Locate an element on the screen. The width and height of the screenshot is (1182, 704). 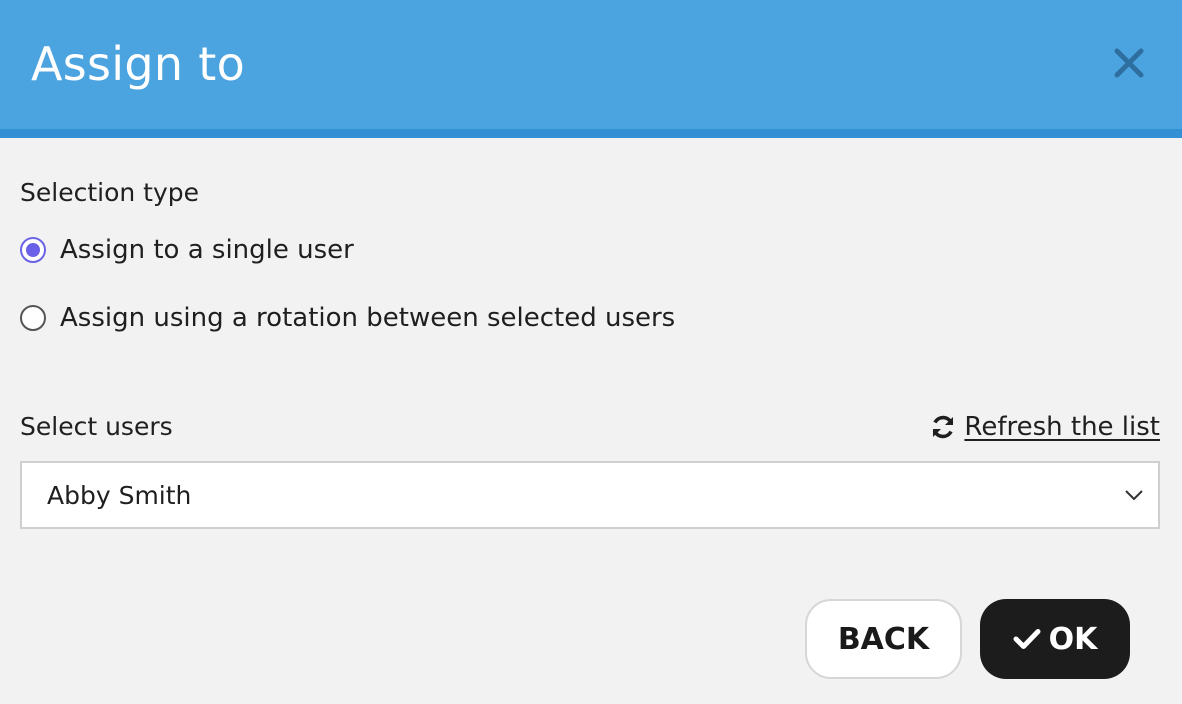
users-select: Abby Smith is located at coordinates (590, 495).